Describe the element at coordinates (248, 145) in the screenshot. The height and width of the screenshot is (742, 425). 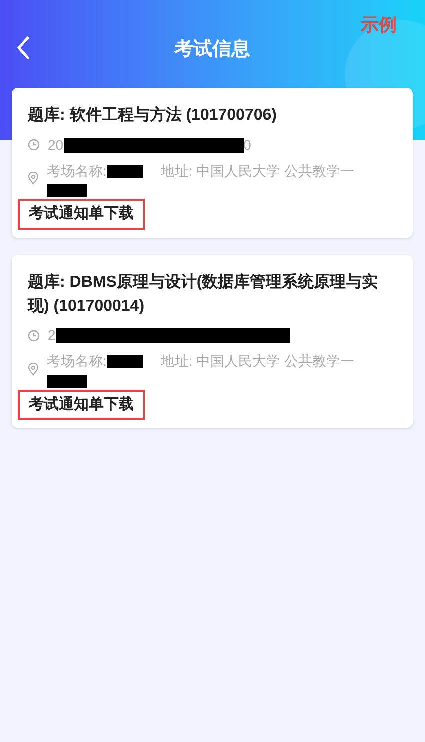
I see `exam-time: 0` at that location.